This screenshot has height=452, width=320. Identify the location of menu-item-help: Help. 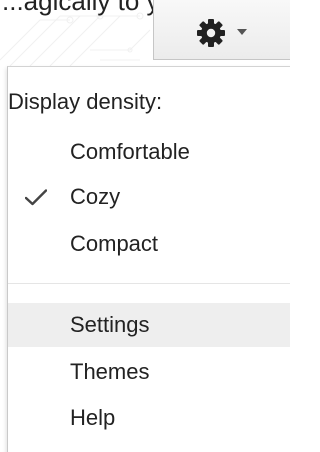
(149, 418).